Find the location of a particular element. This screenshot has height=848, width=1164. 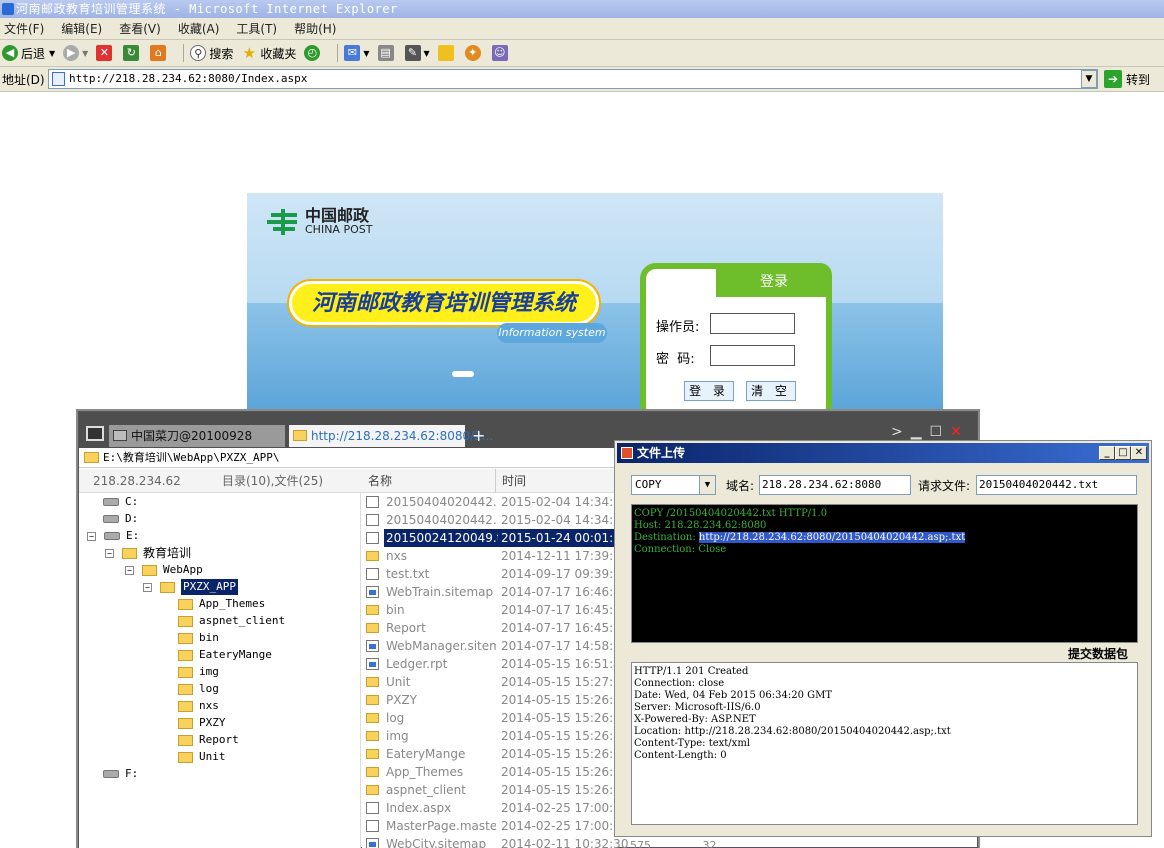

research-icon: ✦ is located at coordinates (472, 53).